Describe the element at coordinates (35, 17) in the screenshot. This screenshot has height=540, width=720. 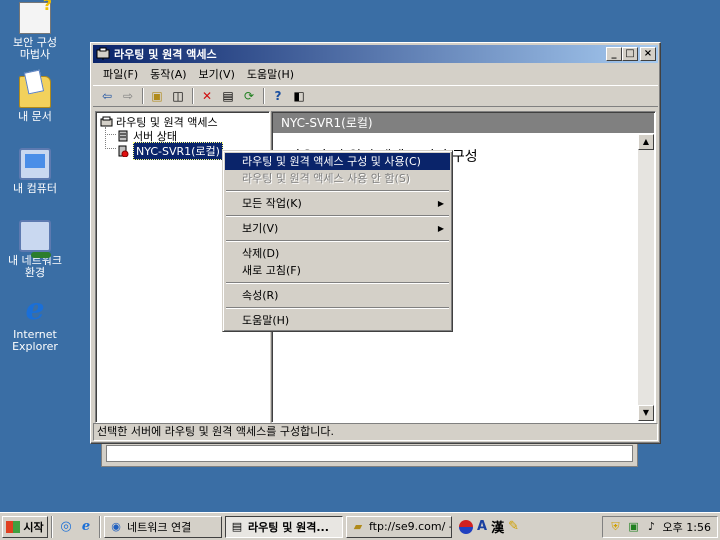
I see `security-wizard-icon` at that location.